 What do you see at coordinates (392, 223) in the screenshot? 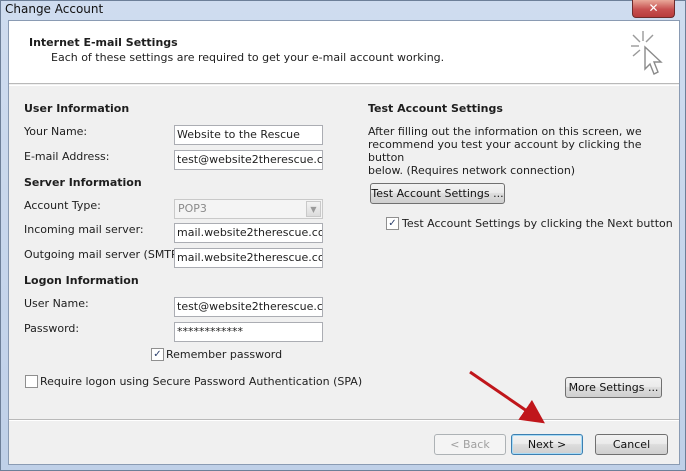
I see `test-on-next-checkbox: ✓` at bounding box center [392, 223].